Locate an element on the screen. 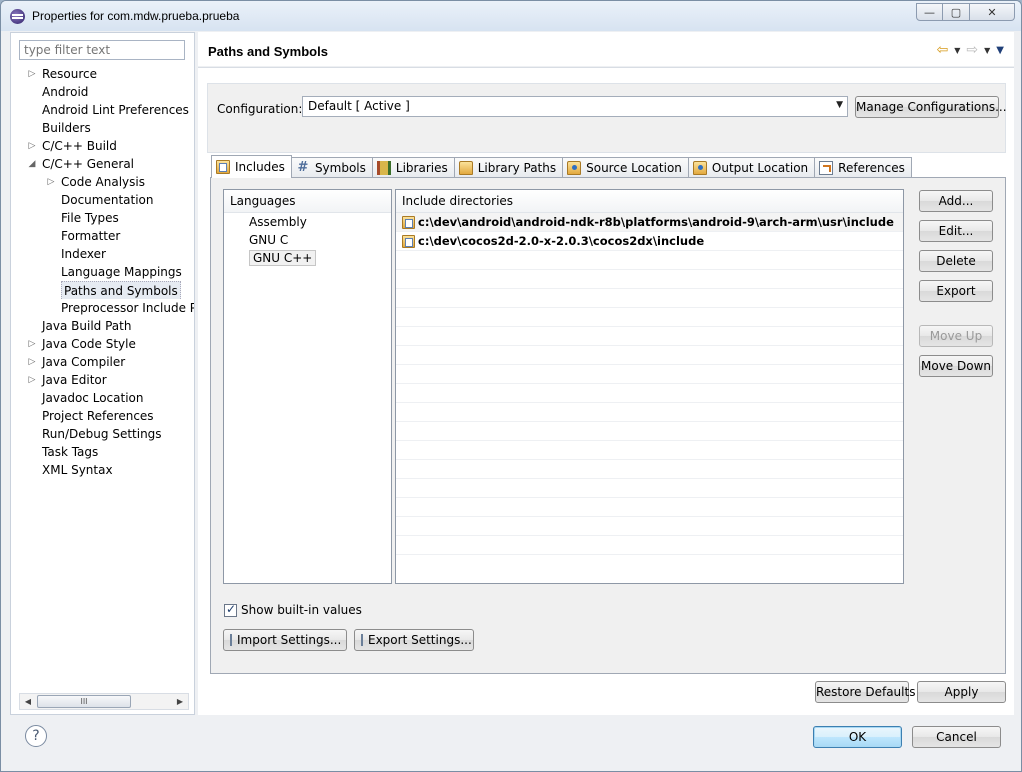 The image size is (1022, 772). show-built-in-values-row: Show built-in values is located at coordinates (293, 609).